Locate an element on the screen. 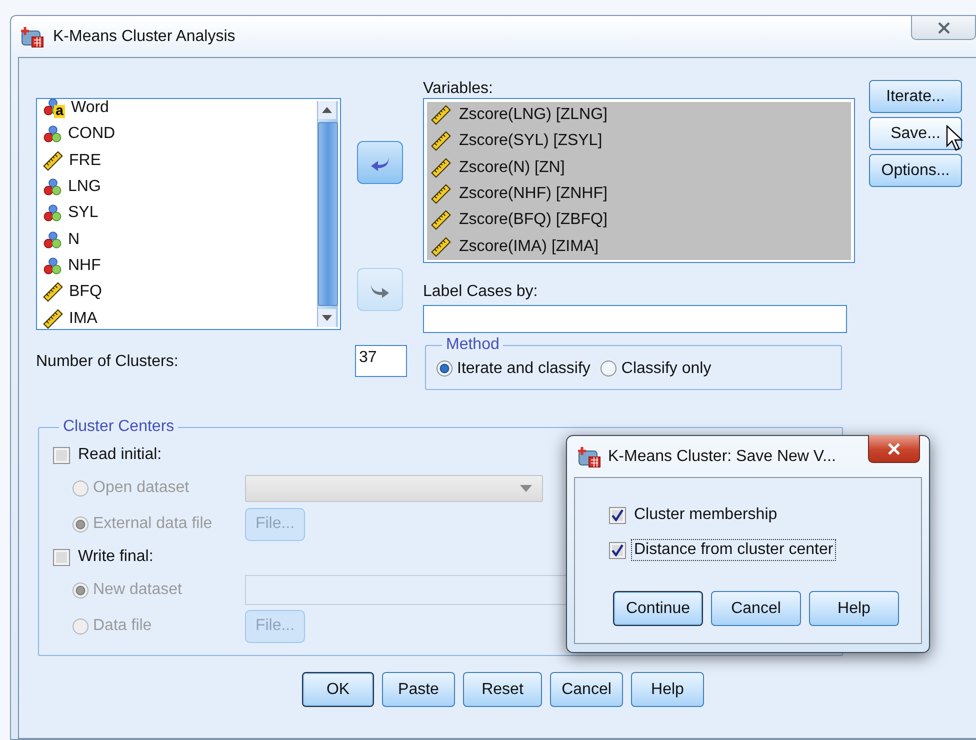 This screenshot has height=740, width=976. dialog-button: Paste is located at coordinates (418, 689).